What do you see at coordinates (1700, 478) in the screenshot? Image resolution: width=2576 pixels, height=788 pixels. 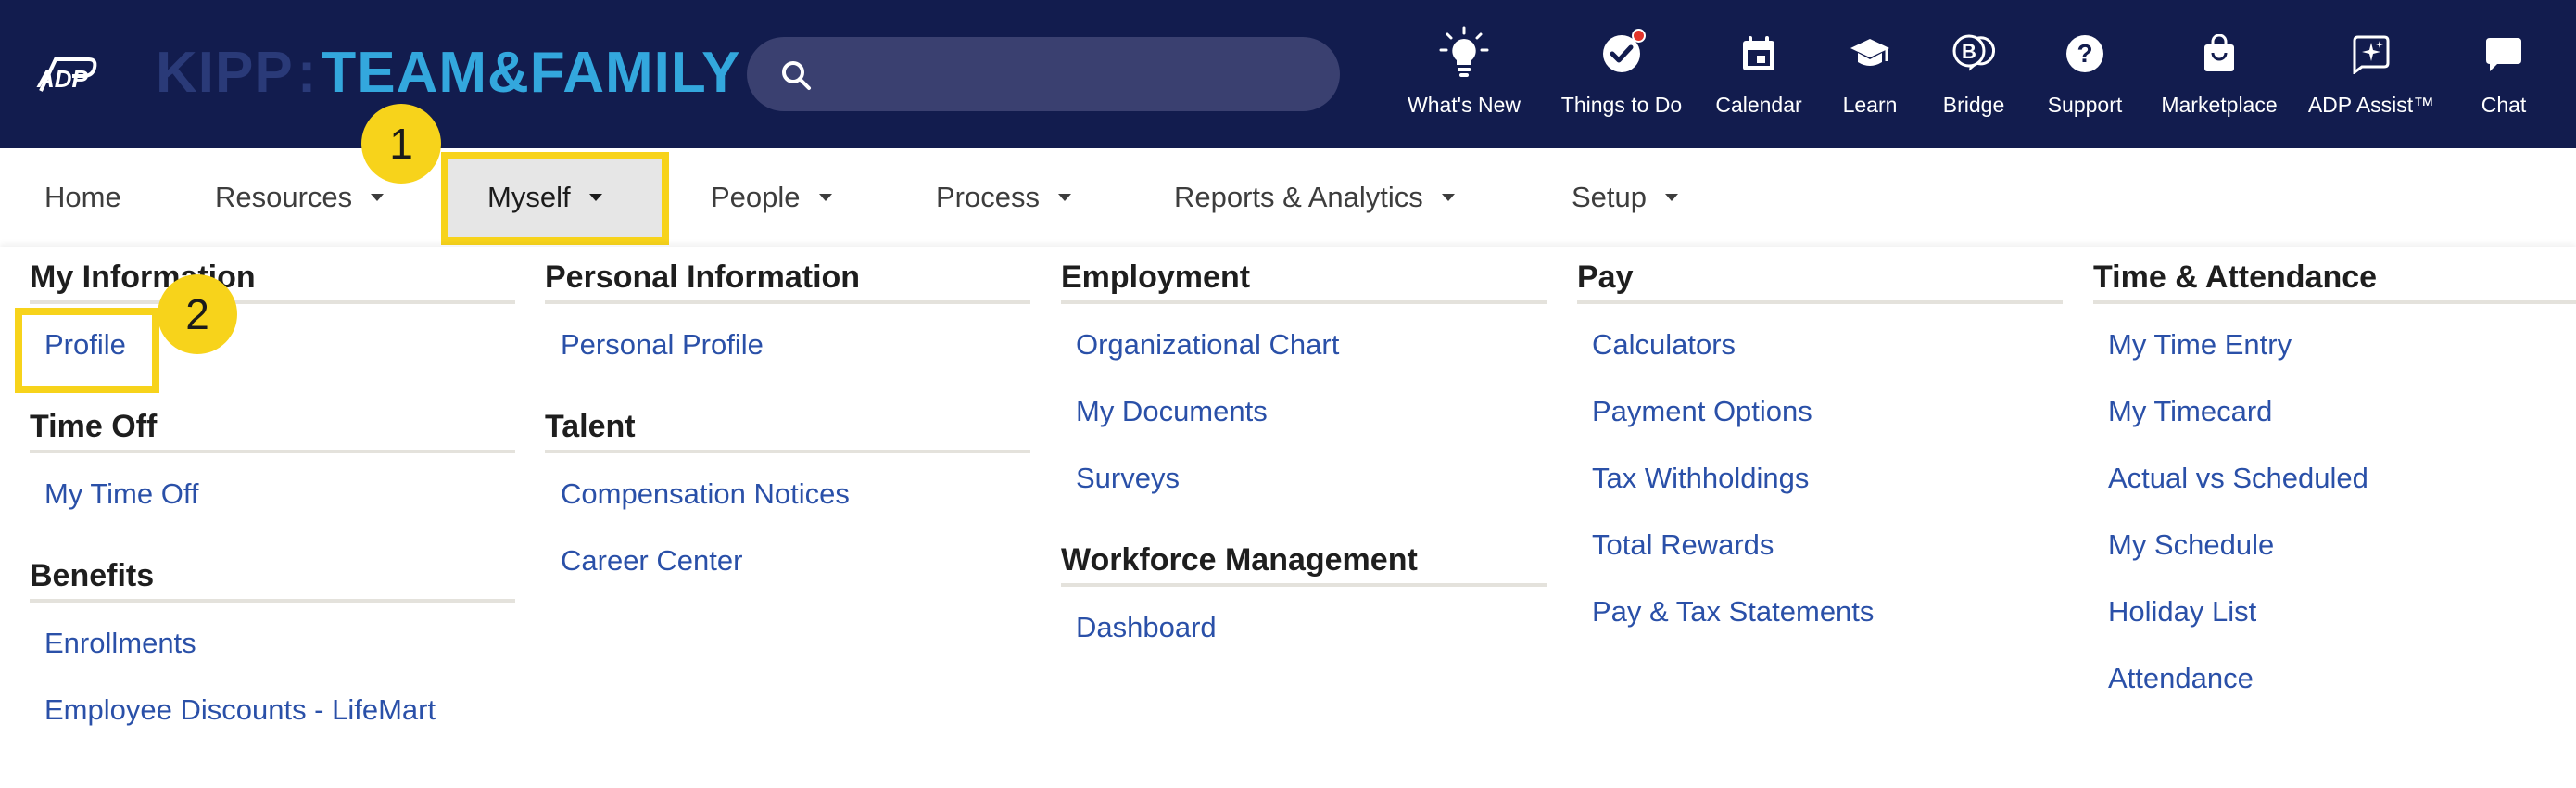 I see `link-tax-withholdings: Tax Withholdings` at bounding box center [1700, 478].